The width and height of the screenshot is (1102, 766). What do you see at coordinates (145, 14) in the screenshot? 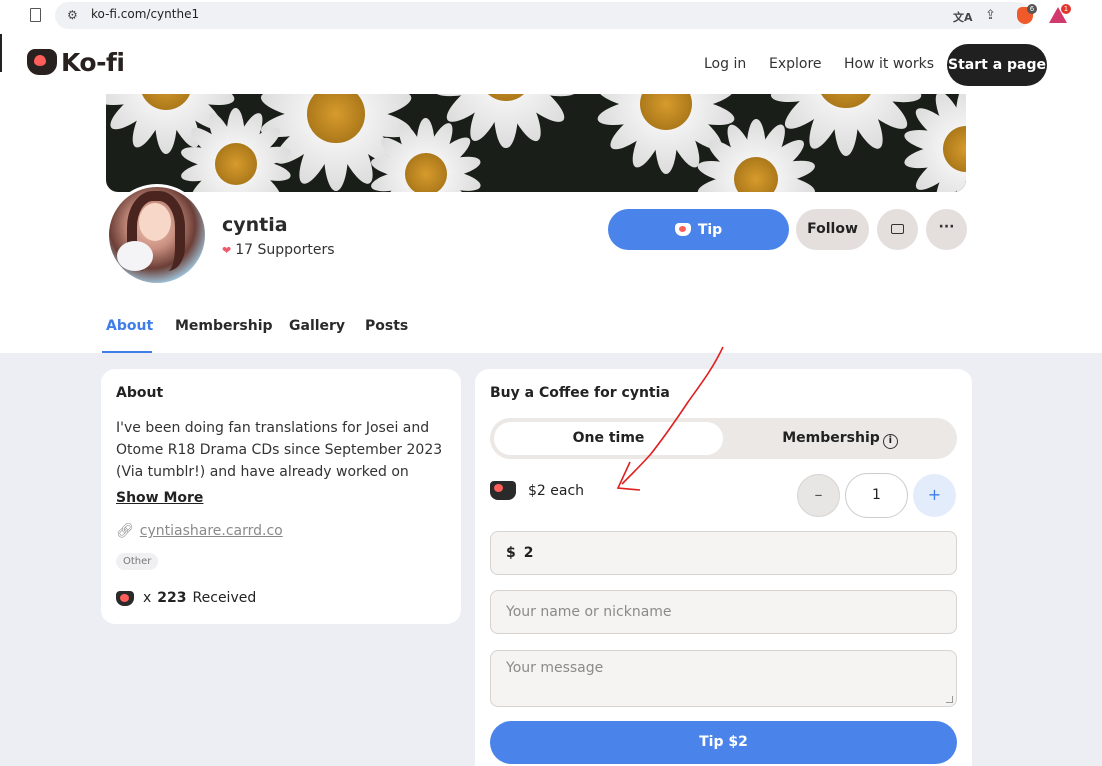
I see `url-text: ko-fi.com/cynthe1` at bounding box center [145, 14].